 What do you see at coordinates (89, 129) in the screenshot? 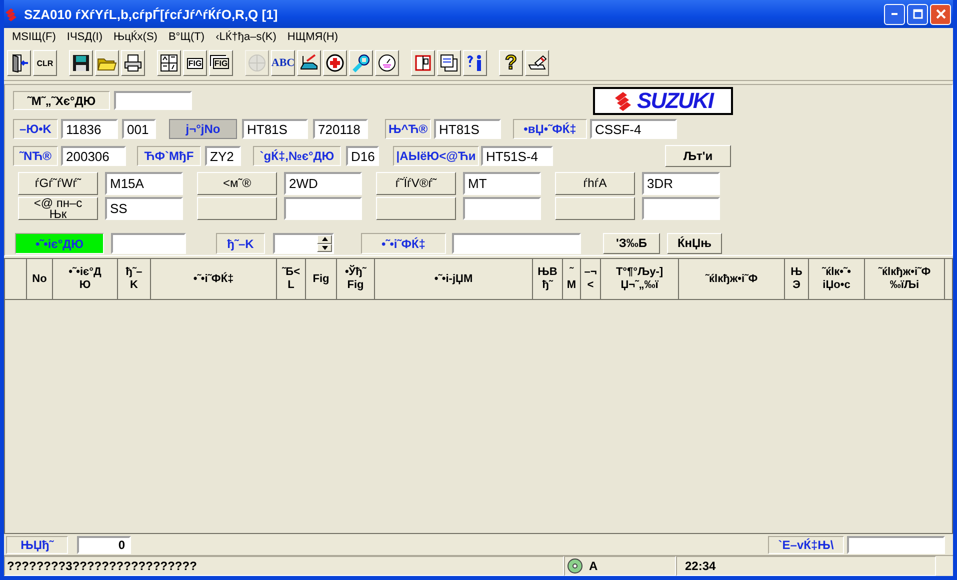
I see `input-field: 11836` at bounding box center [89, 129].